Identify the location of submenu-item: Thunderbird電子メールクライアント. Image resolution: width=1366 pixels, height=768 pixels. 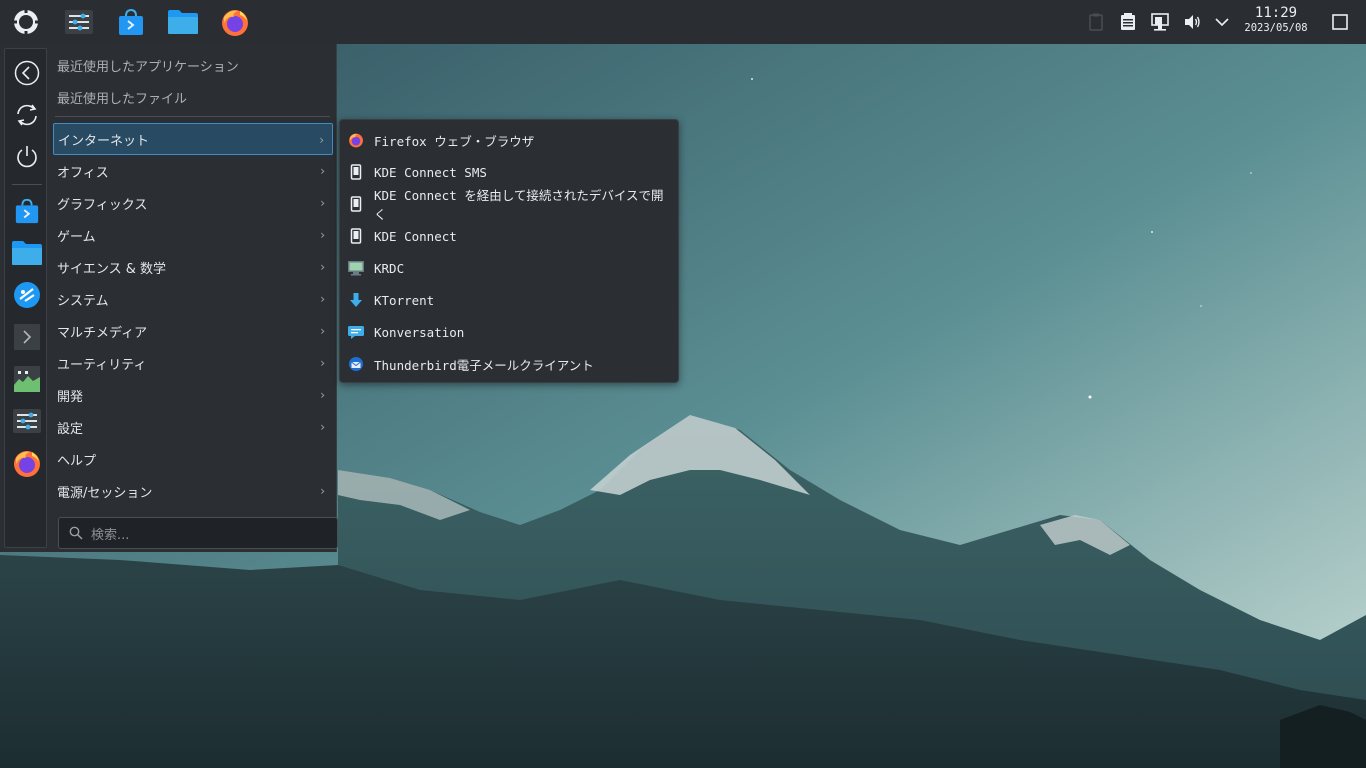
(510, 364).